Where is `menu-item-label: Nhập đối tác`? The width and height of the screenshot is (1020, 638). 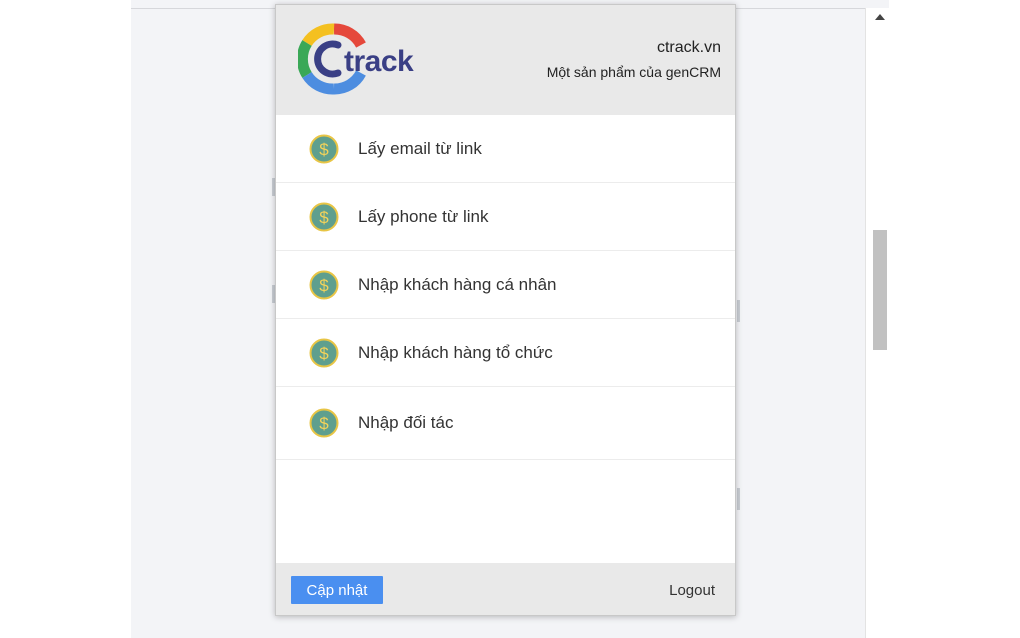 menu-item-label: Nhập đối tác is located at coordinates (406, 422).